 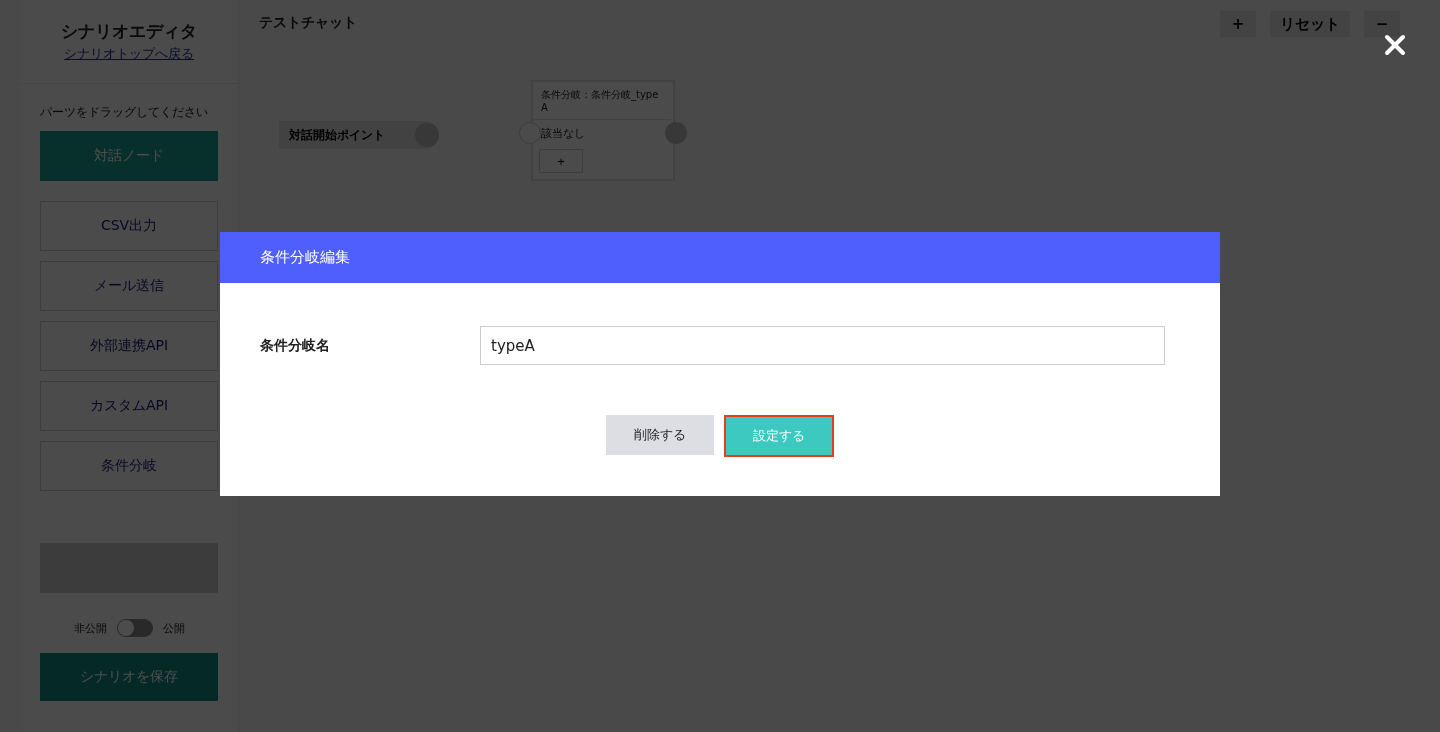 I want to click on field-label: 条件分岐名, so click(x=295, y=345).